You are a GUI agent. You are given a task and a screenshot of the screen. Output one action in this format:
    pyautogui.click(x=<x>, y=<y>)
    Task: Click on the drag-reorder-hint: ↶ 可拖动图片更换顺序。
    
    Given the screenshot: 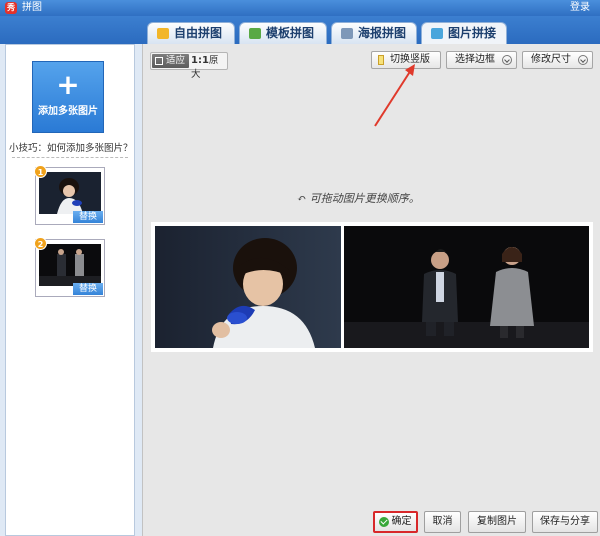 What is the action you would take?
    pyautogui.click(x=358, y=198)
    